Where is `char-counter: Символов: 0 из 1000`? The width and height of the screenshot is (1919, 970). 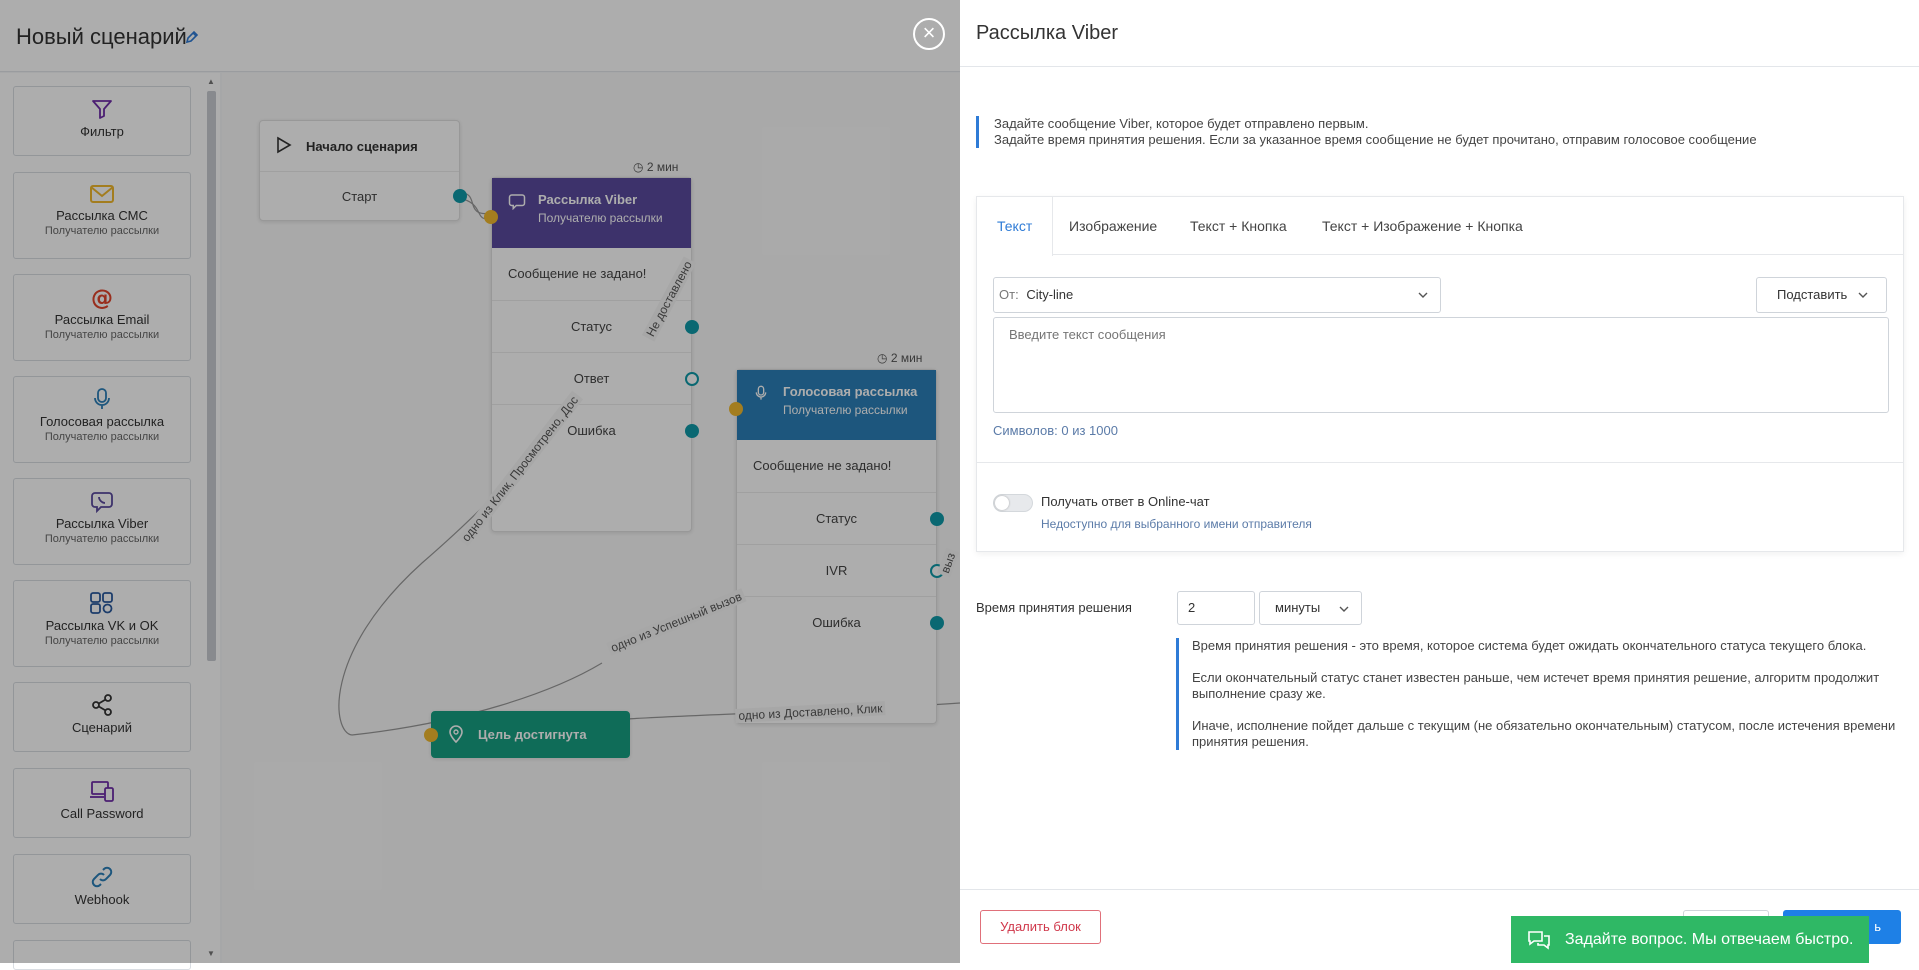
char-counter: Символов: 0 из 1000 is located at coordinates (1055, 430).